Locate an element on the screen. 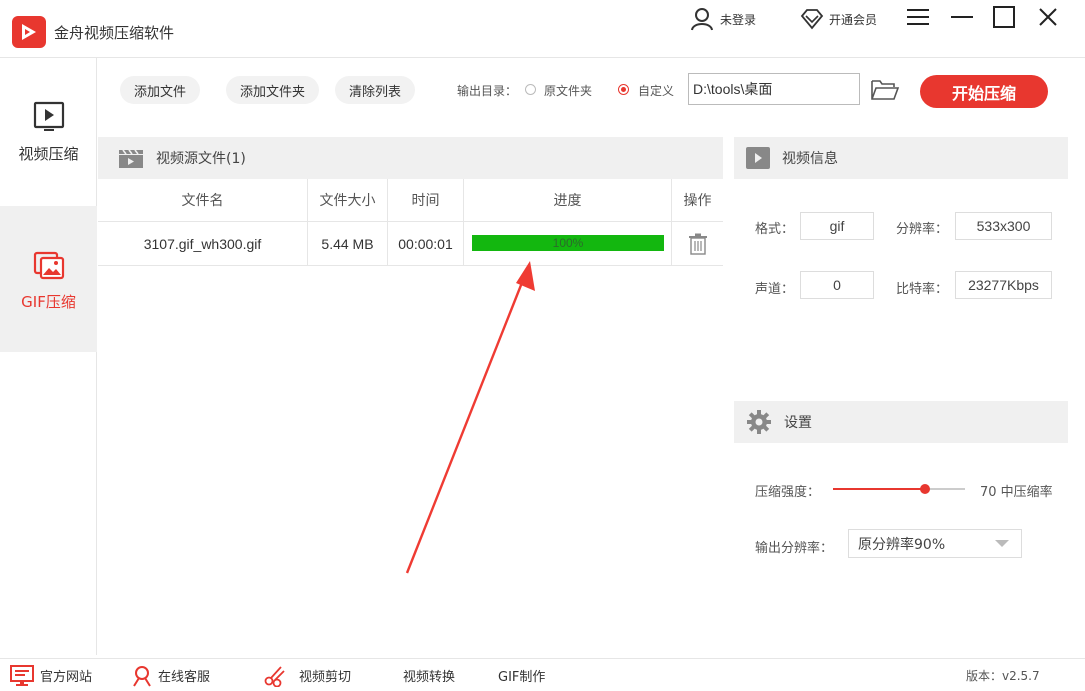 This screenshot has width=1085, height=691. footer-item-label: 视频转换 is located at coordinates (429, 677).